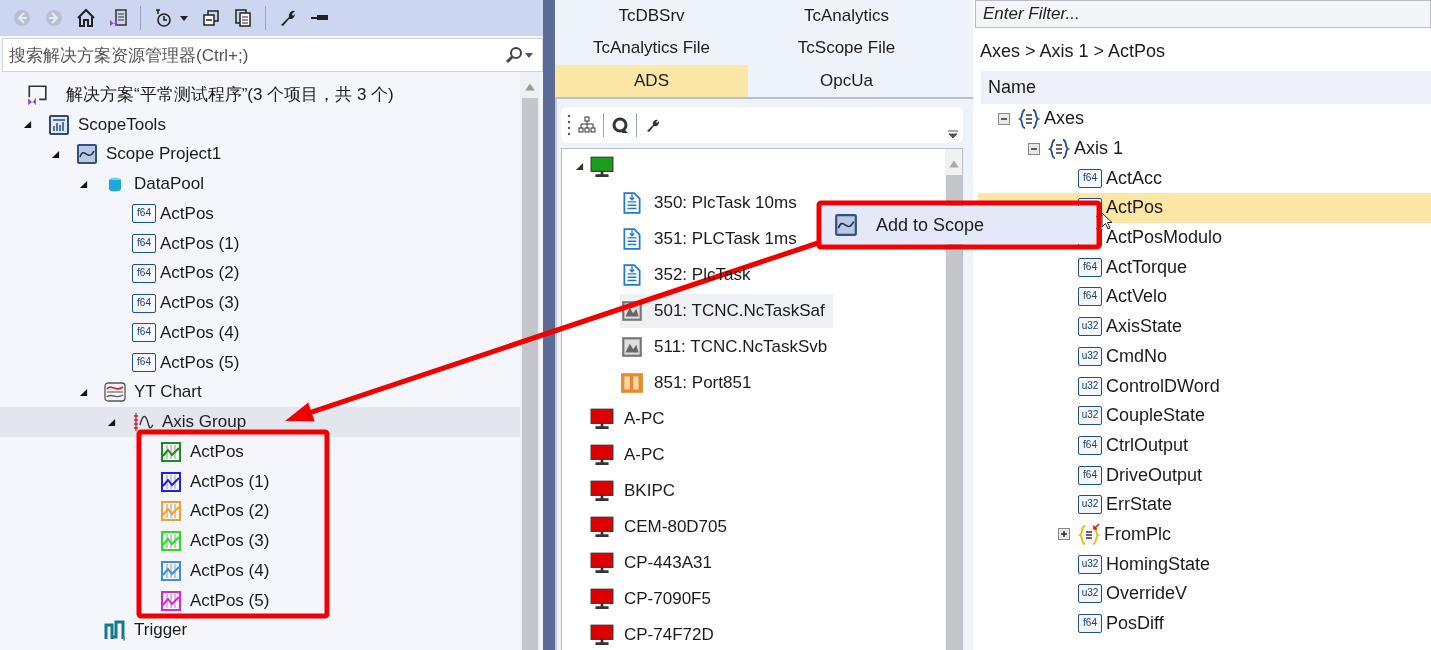 The height and width of the screenshot is (650, 1431). I want to click on tab: ADS, so click(651, 80).